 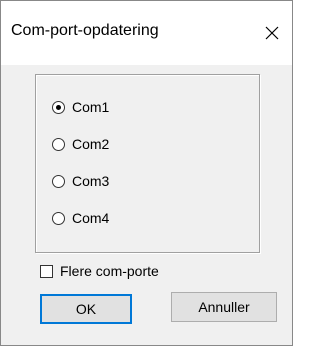 I want to click on close-button, so click(x=272, y=33).